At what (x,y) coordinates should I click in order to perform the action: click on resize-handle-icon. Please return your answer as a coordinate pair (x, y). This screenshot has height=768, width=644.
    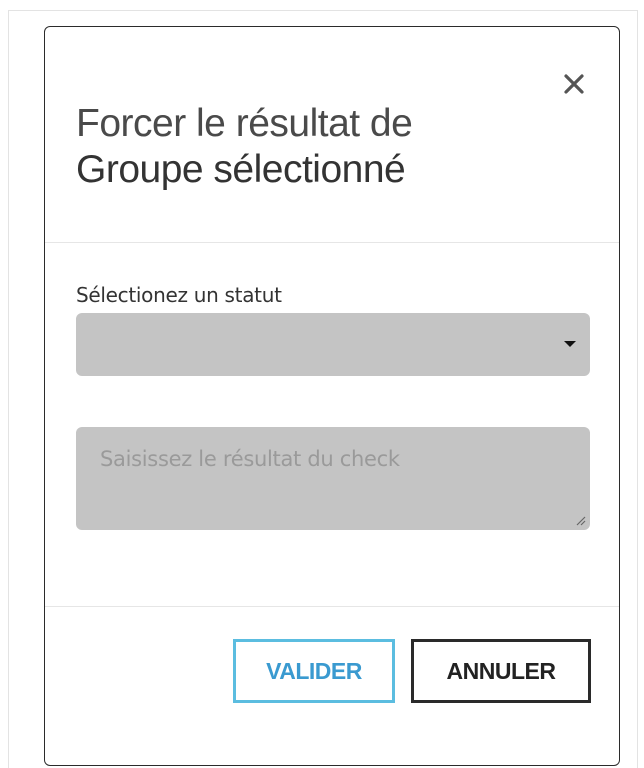
    Looking at the image, I should click on (580, 520).